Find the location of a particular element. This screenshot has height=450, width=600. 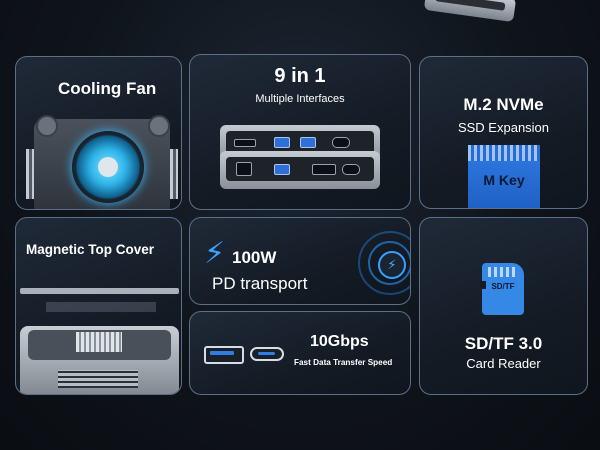

device-edge-image is located at coordinates (470, 11).